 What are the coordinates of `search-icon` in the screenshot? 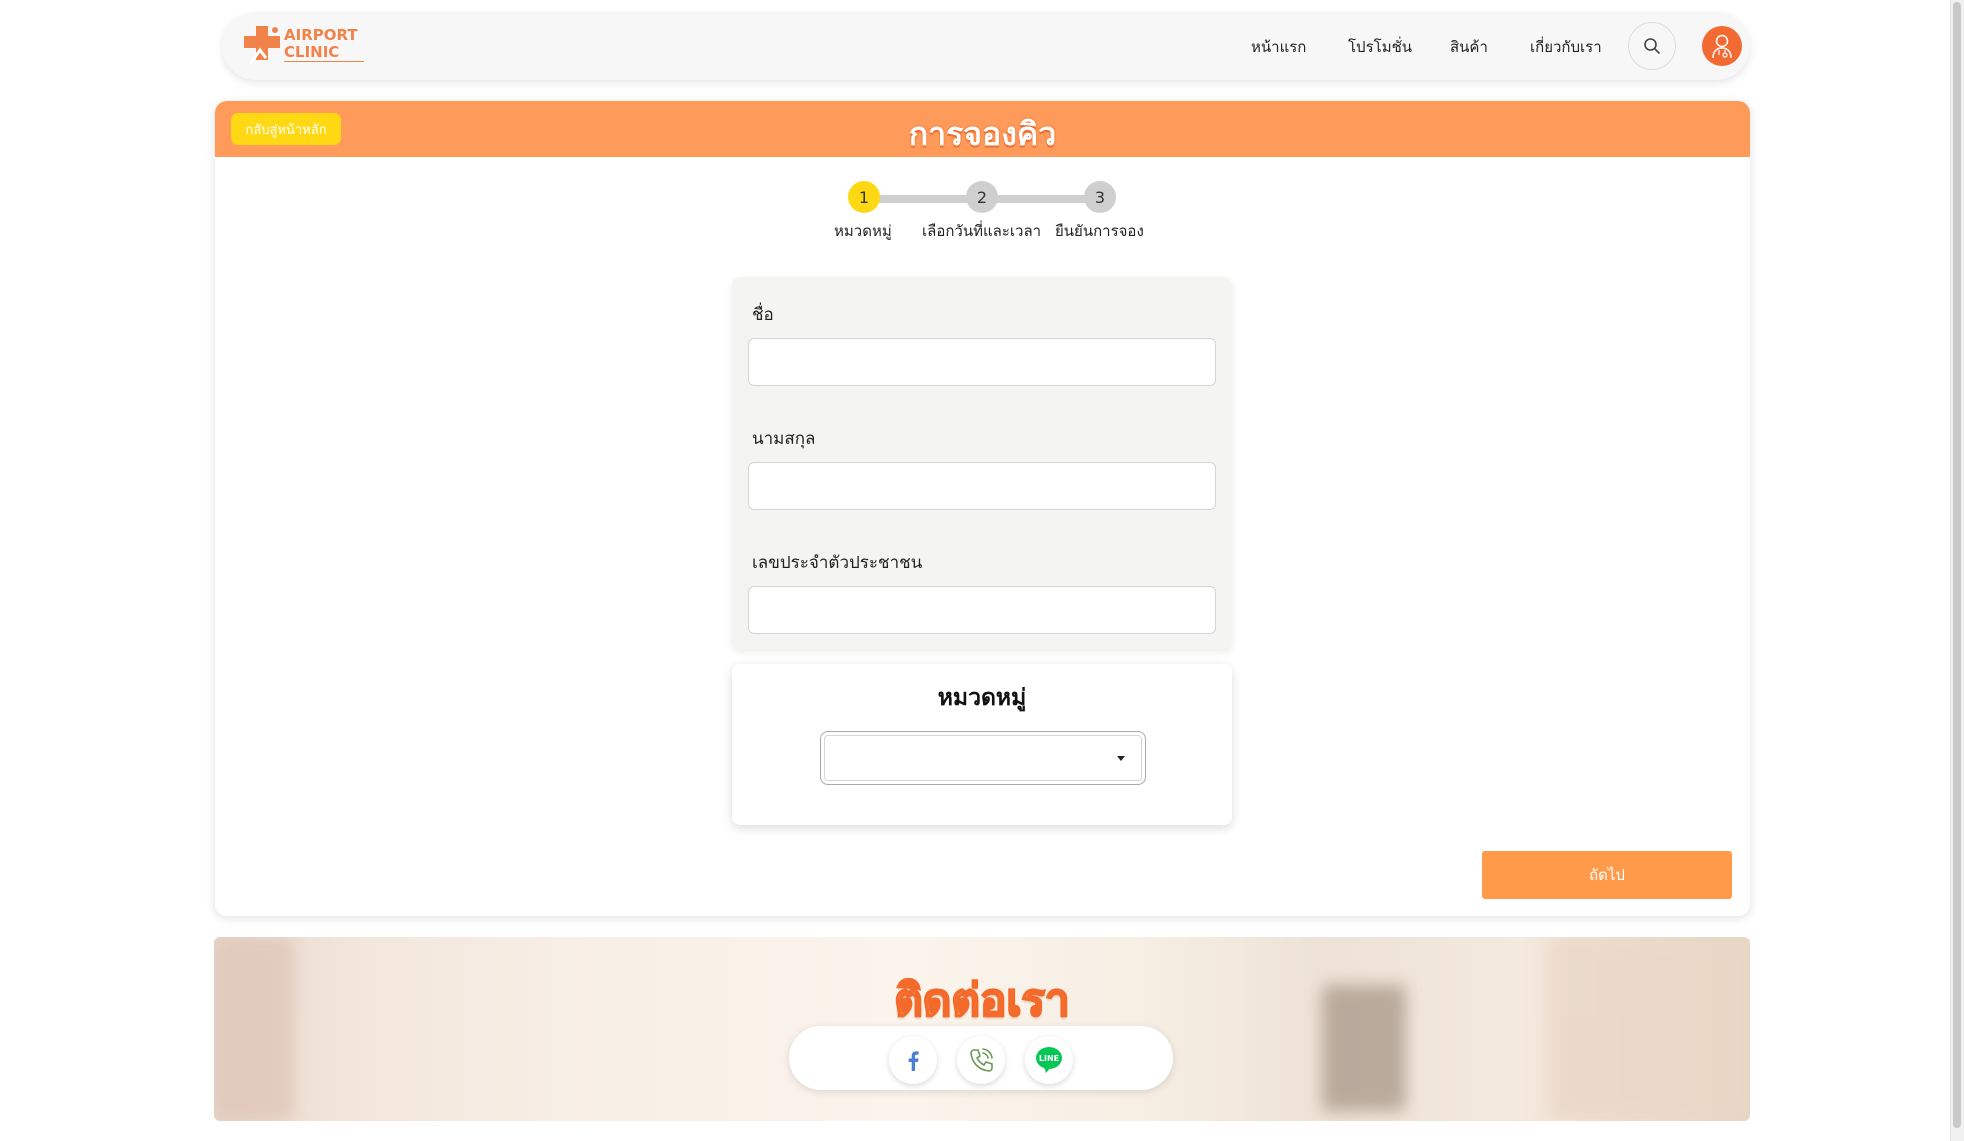 It's located at (1652, 46).